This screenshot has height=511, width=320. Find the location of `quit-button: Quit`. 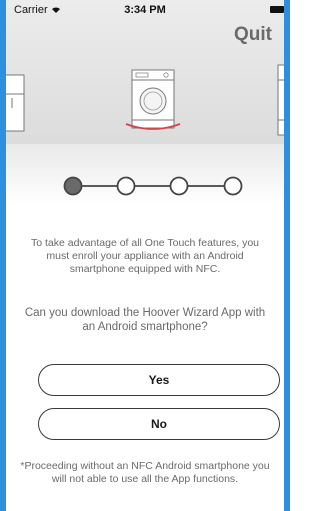

quit-button: Quit is located at coordinates (253, 35).